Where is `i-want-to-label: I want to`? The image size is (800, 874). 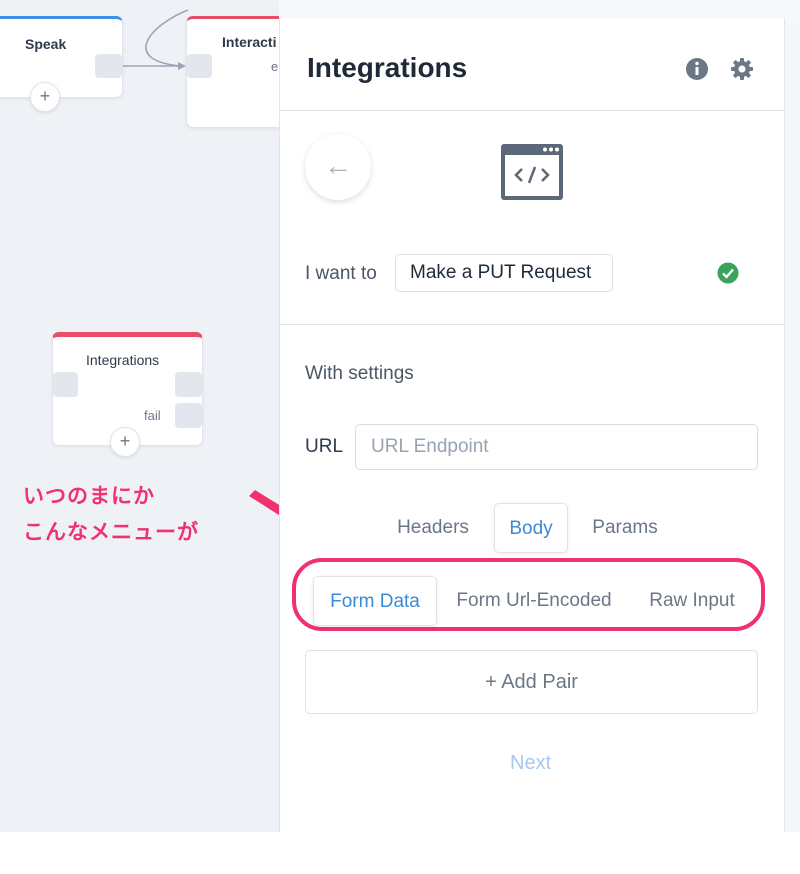
i-want-to-label: I want to is located at coordinates (341, 273).